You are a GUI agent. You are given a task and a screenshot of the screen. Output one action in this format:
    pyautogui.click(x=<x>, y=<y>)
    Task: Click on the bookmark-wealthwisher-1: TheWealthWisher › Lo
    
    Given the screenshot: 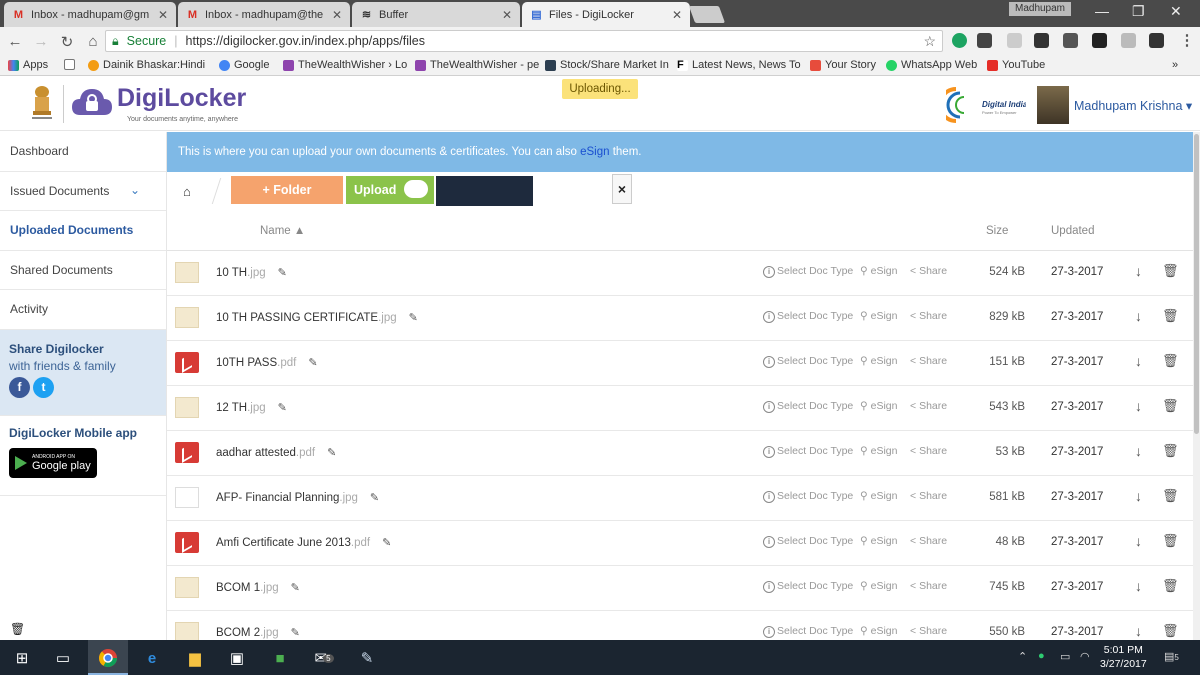 What is the action you would take?
    pyautogui.click(x=345, y=65)
    